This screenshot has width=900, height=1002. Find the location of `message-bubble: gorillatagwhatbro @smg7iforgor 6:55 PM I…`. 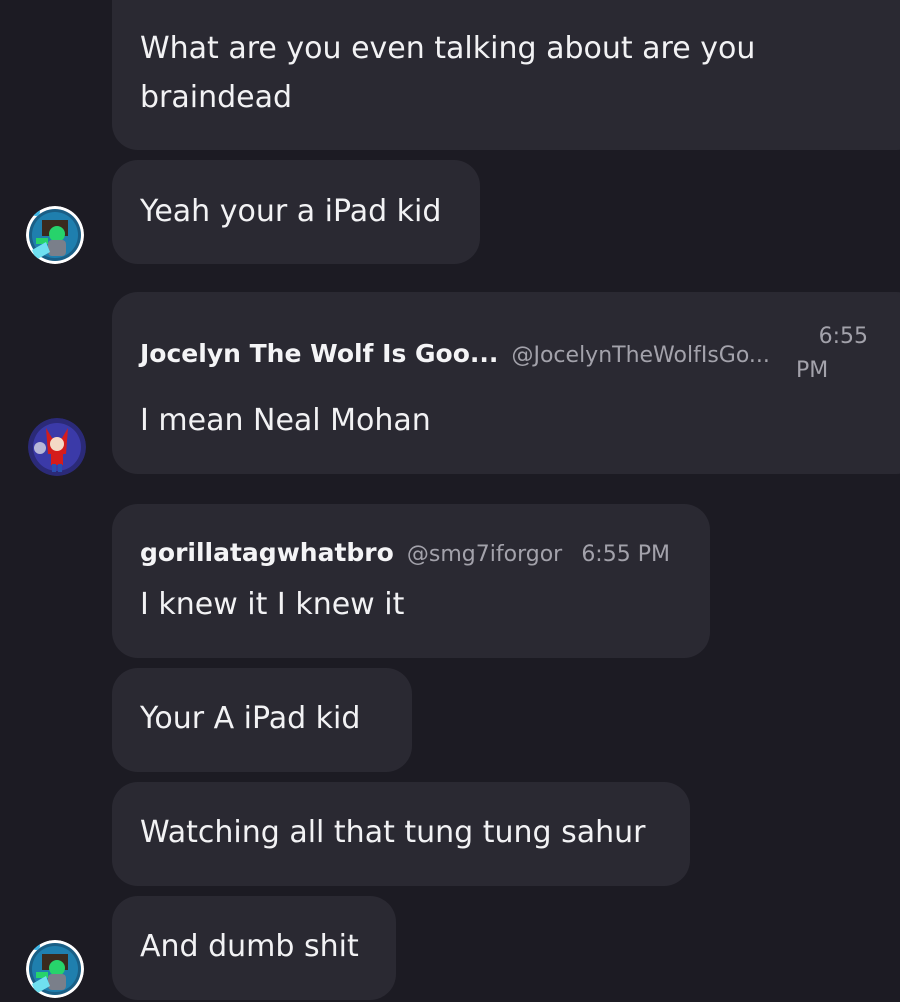

message-bubble: gorillatagwhatbro @smg7iforgor 6:55 PM I… is located at coordinates (411, 581).